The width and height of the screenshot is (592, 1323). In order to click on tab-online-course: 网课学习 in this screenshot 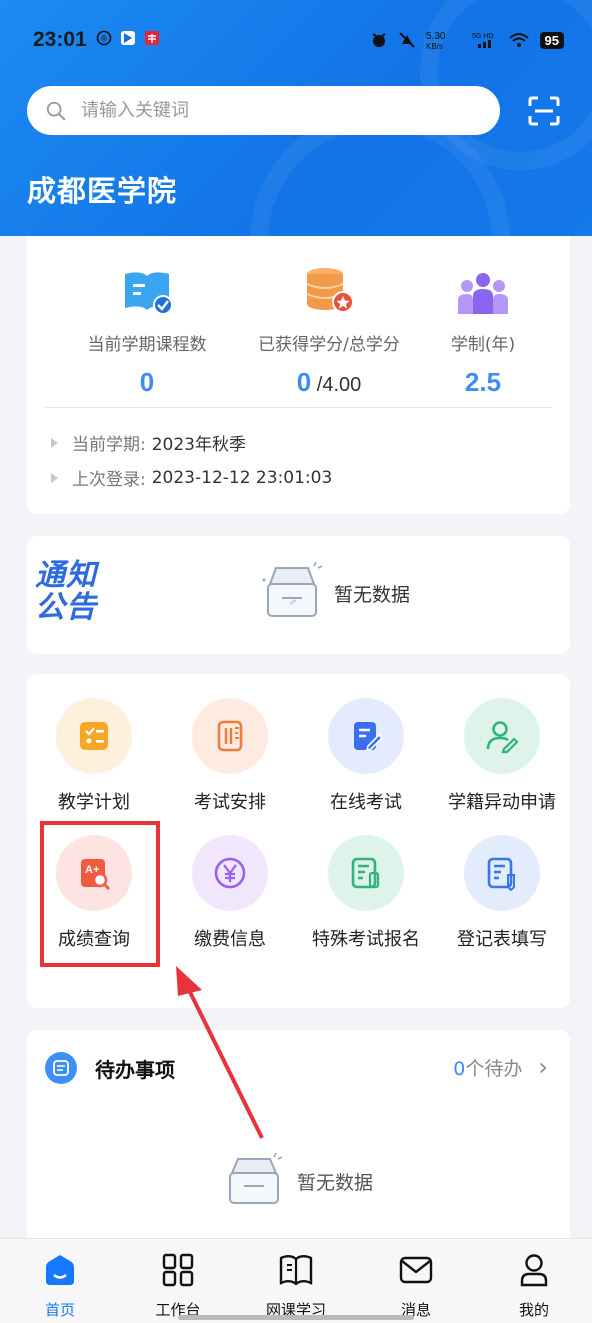, I will do `click(296, 1286)`.